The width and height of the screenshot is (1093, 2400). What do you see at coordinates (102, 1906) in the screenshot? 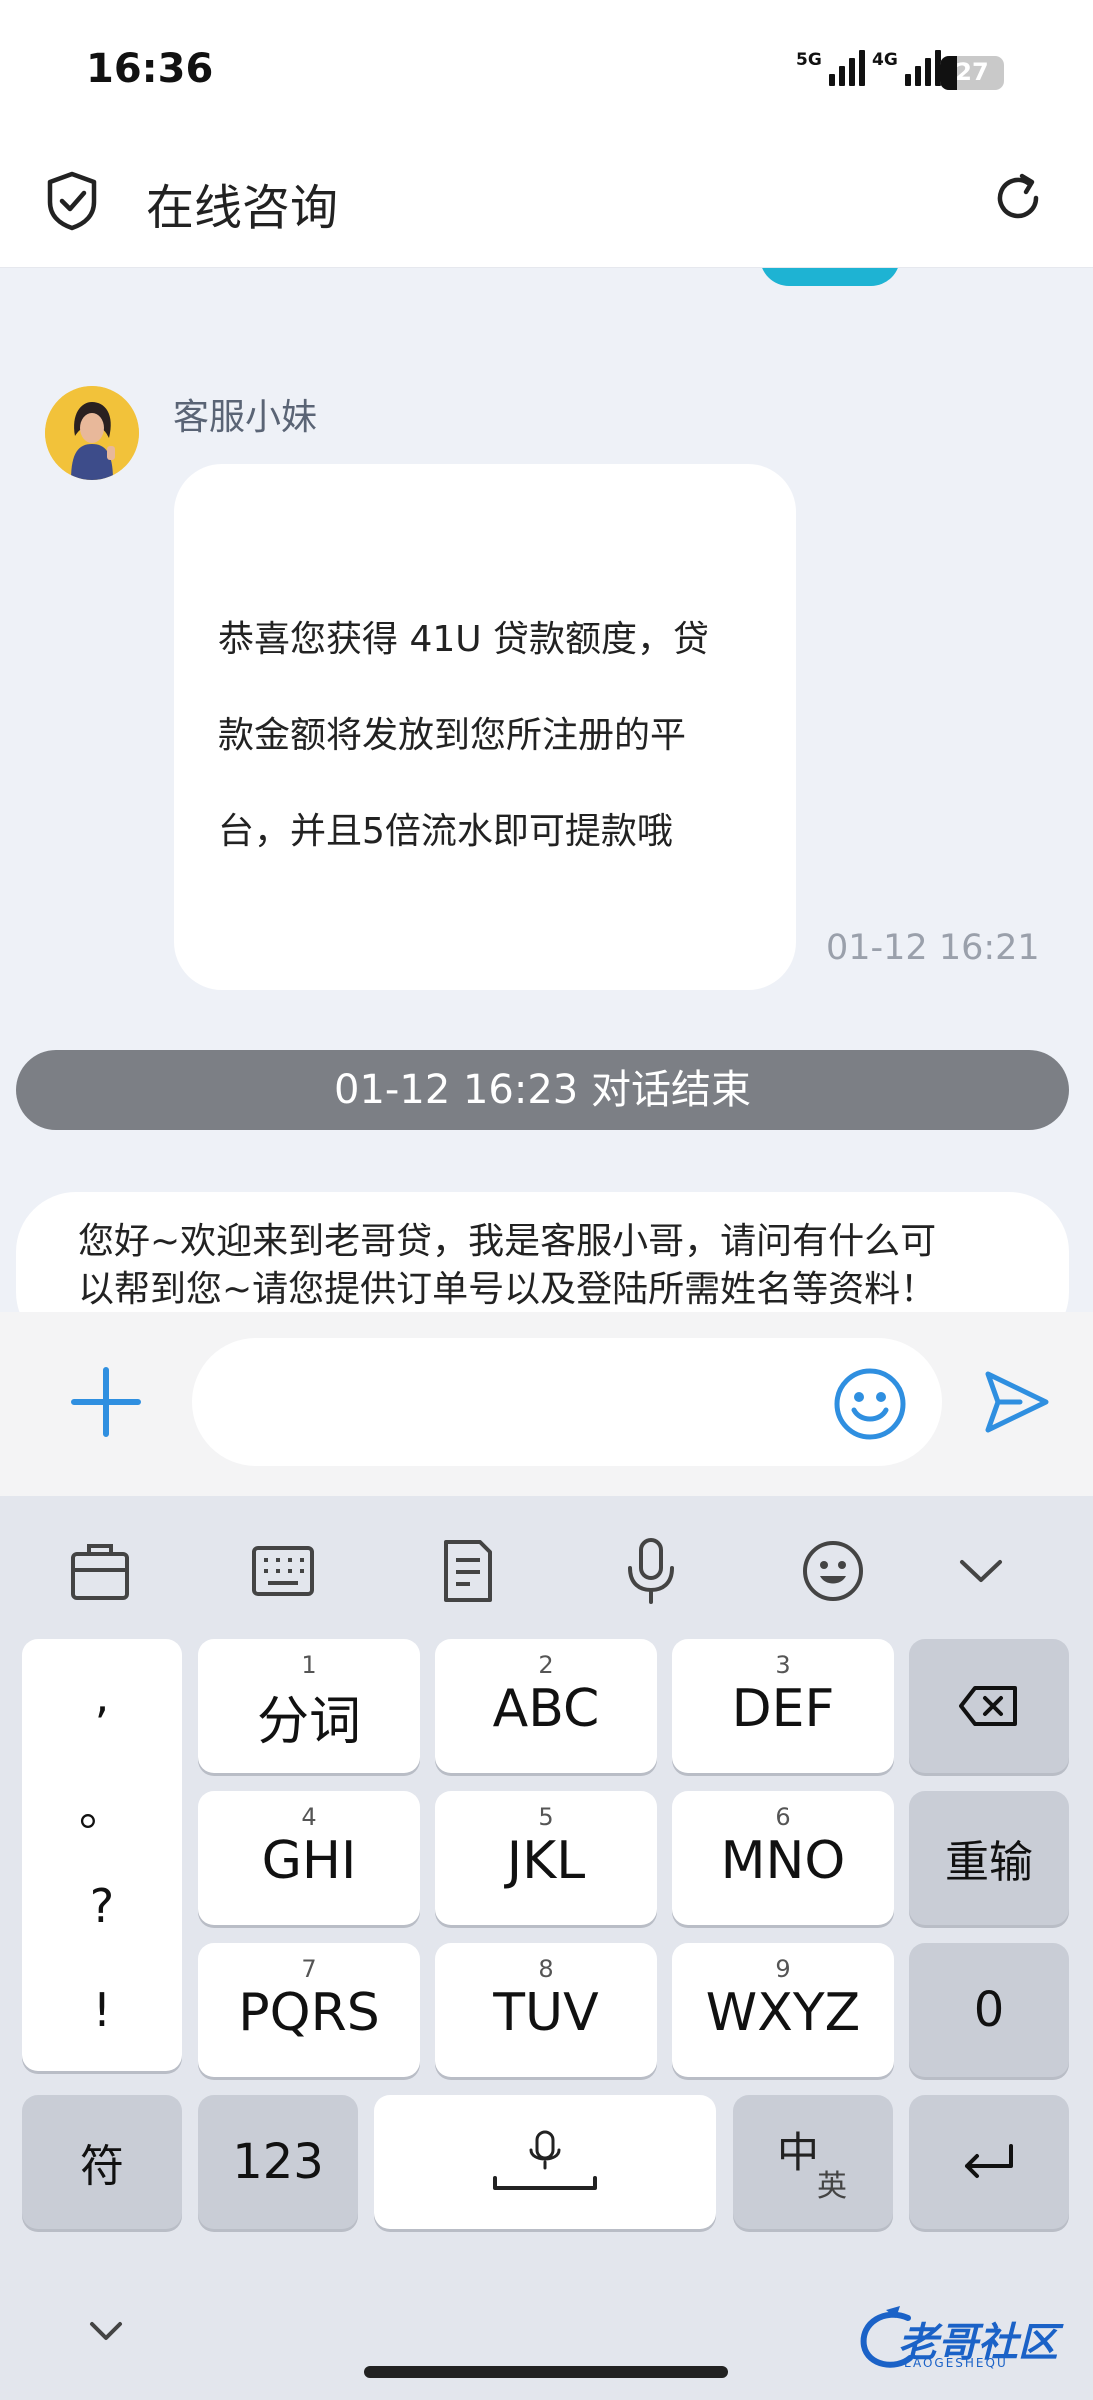
I see `question-key: ?` at bounding box center [102, 1906].